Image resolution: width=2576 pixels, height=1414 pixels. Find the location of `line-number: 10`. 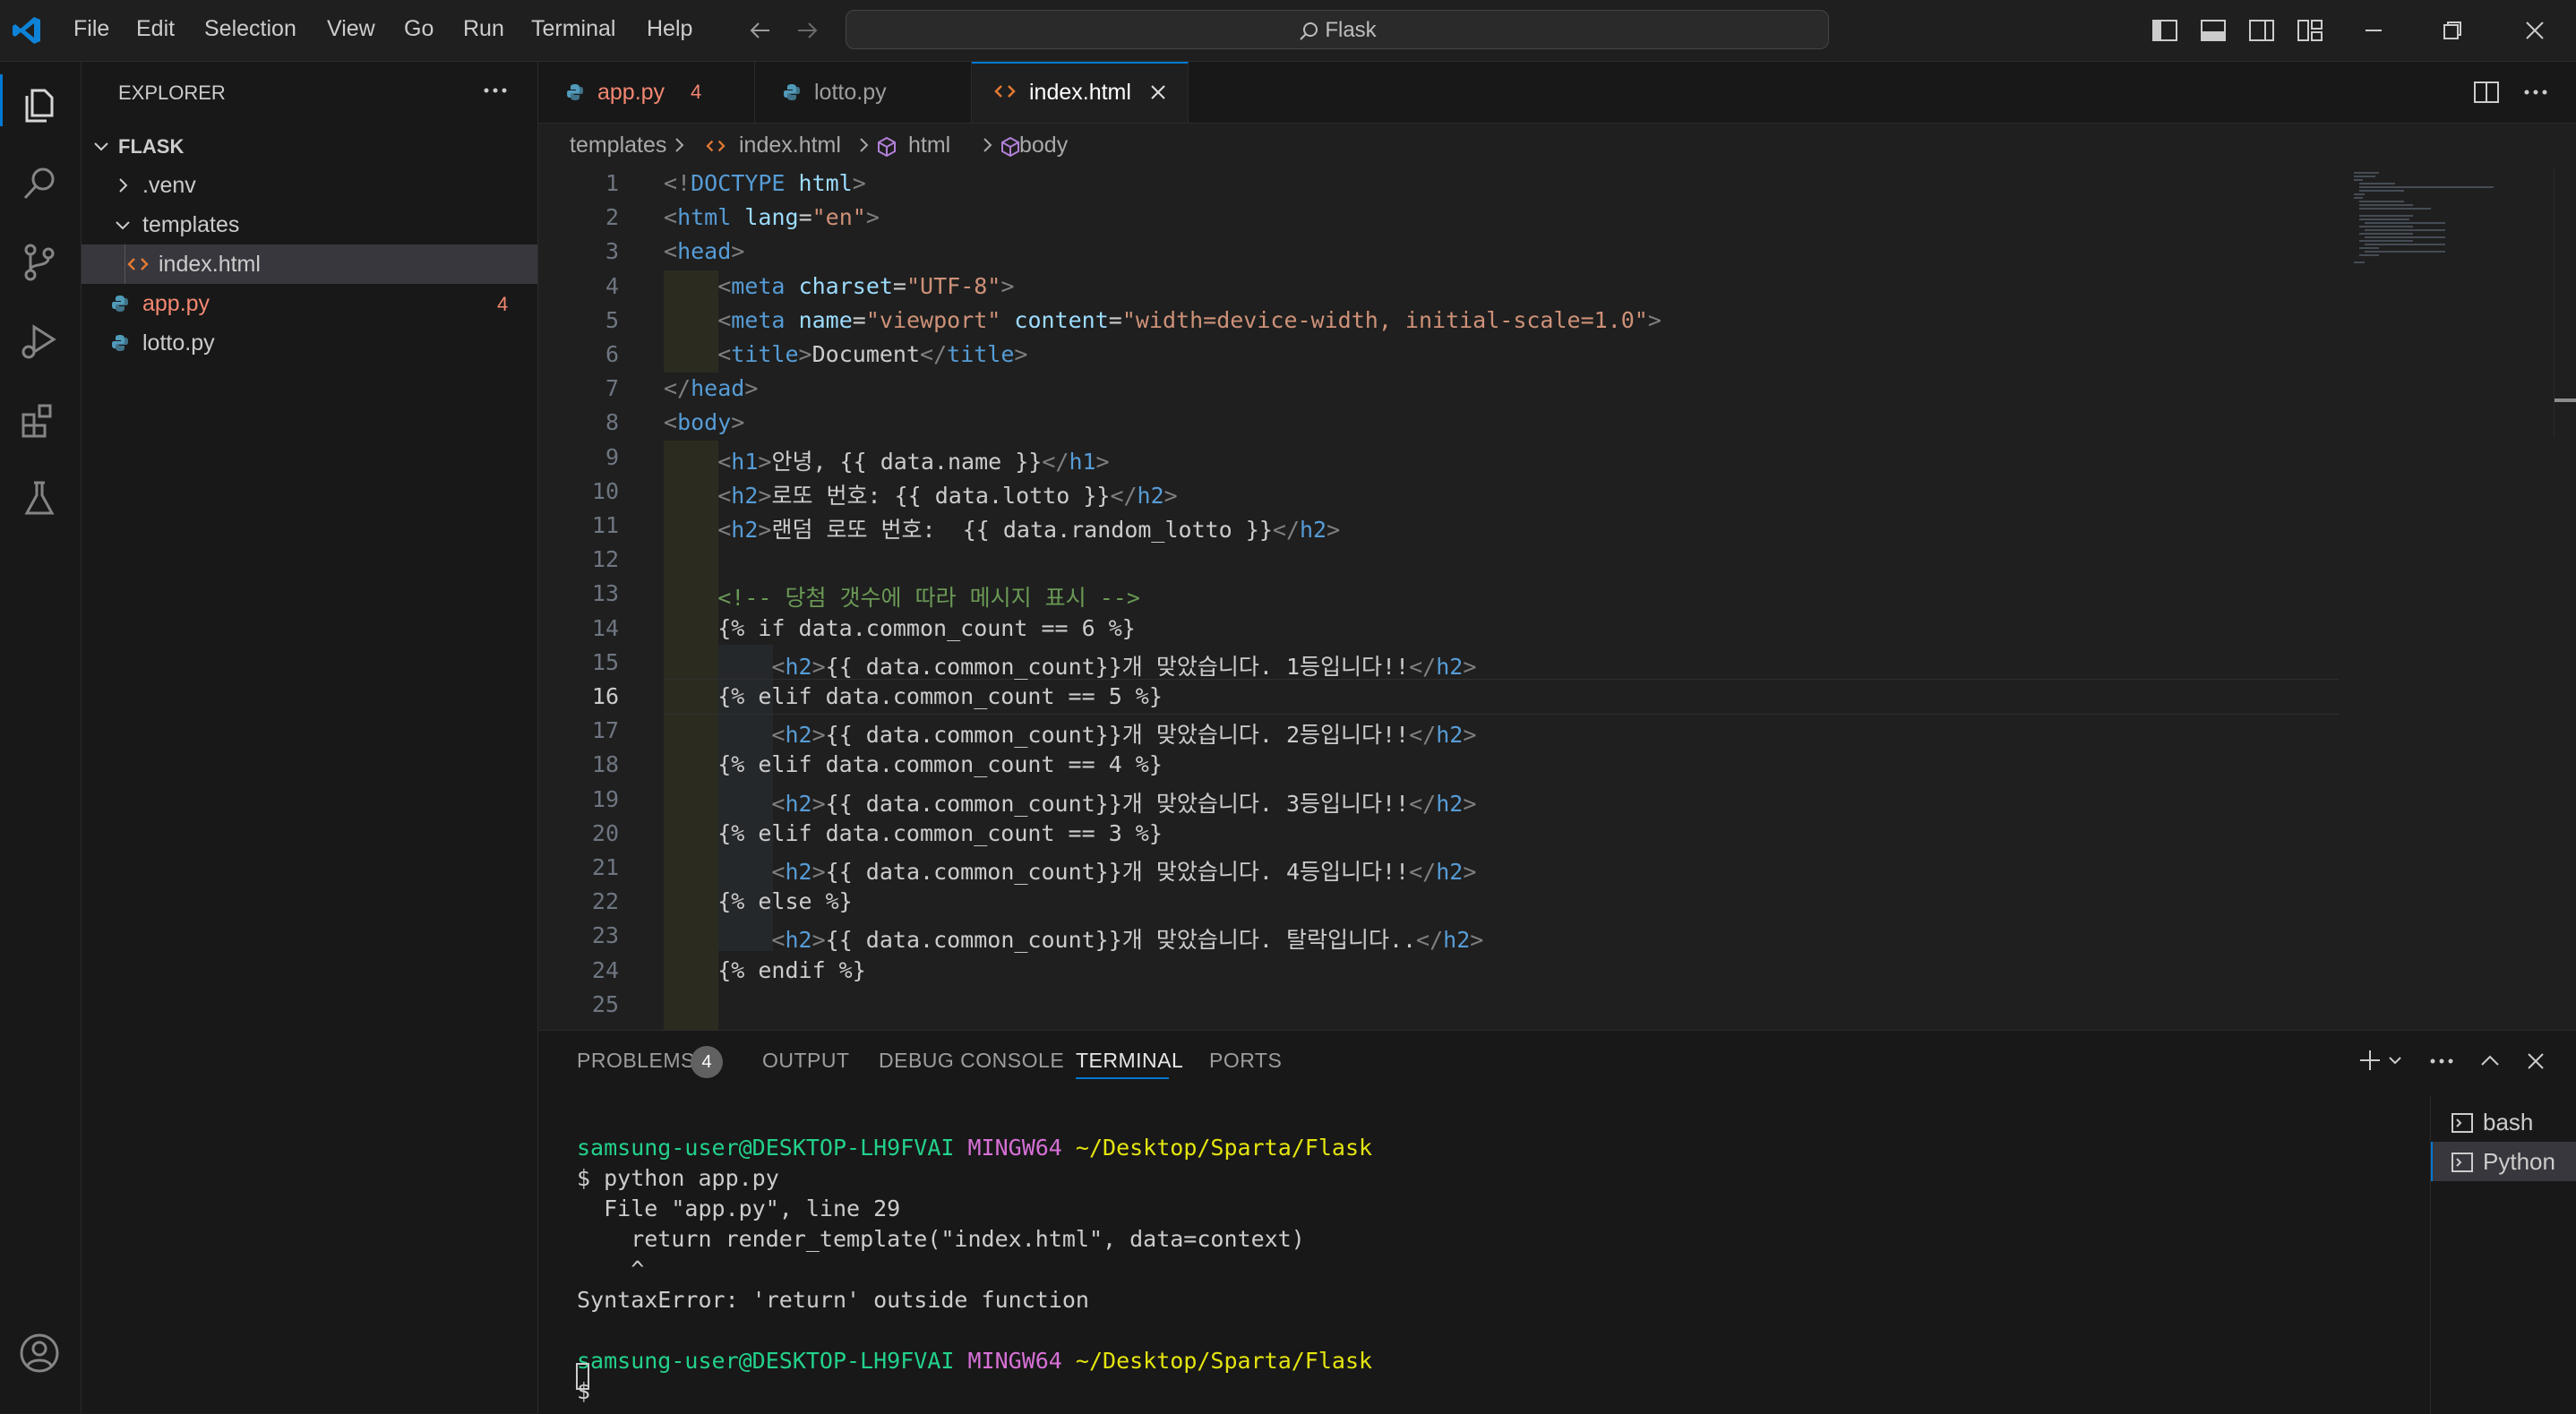

line-number: 10 is located at coordinates (605, 490).